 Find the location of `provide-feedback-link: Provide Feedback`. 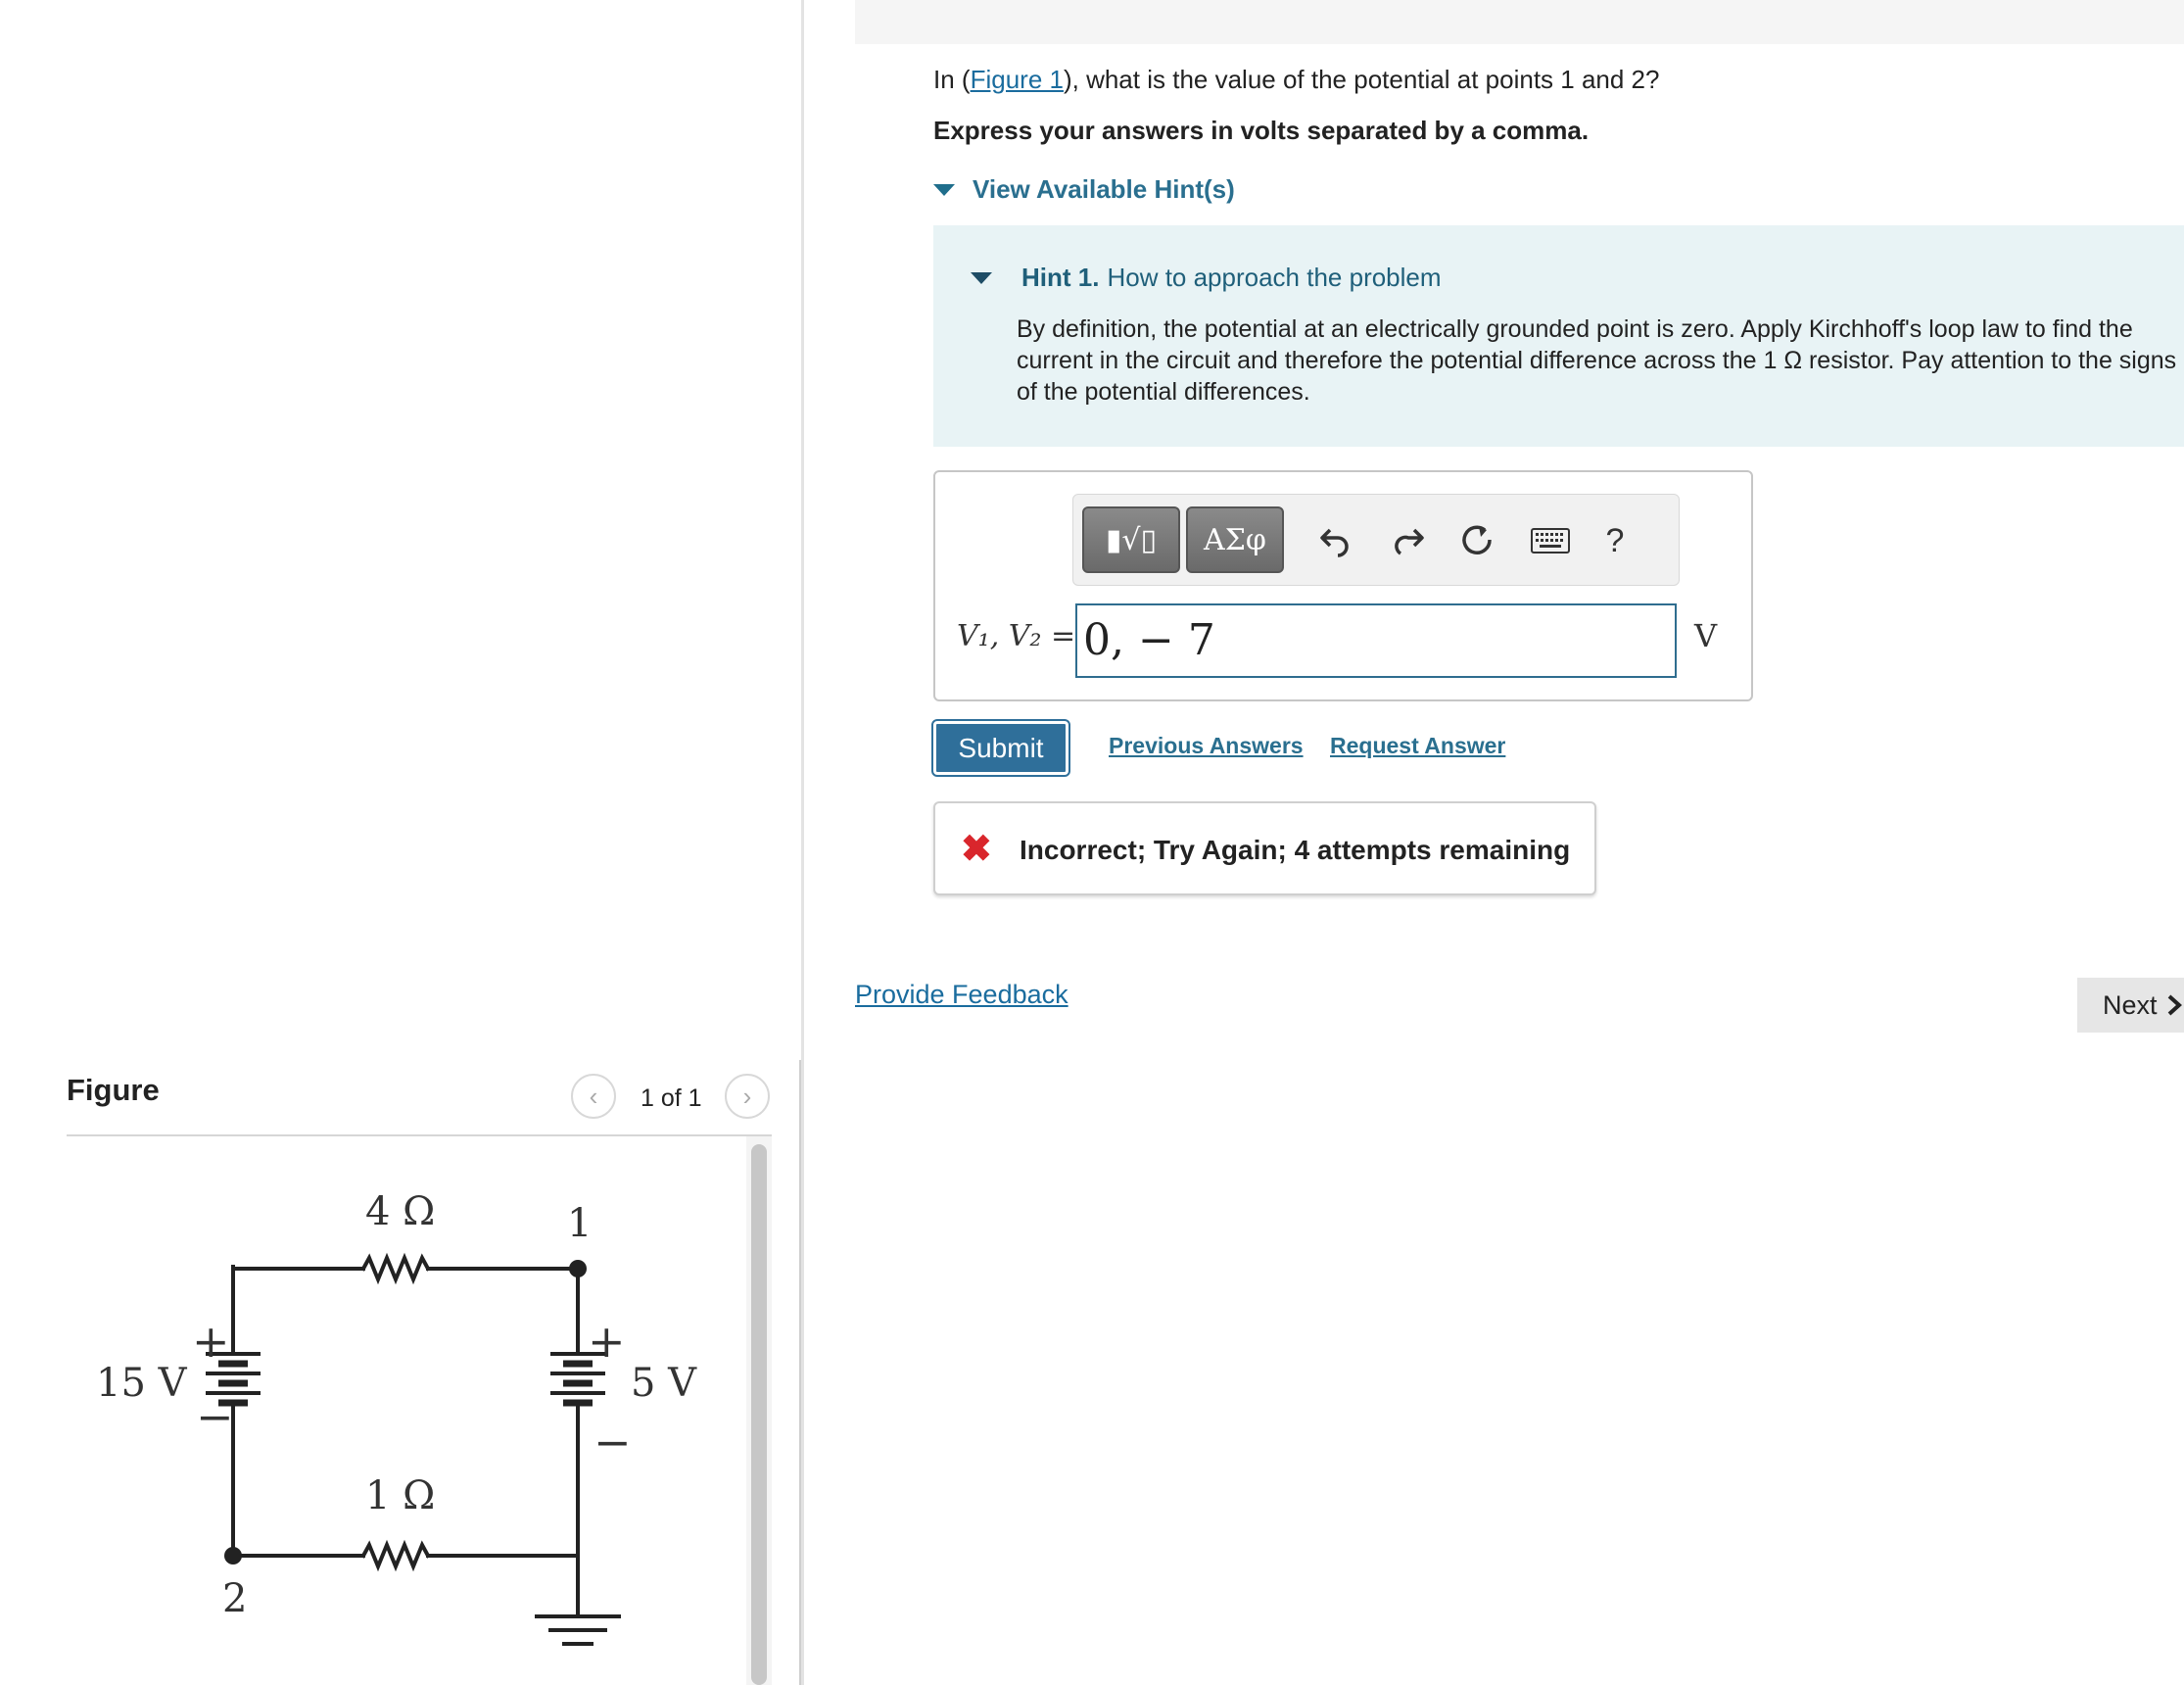

provide-feedback-link: Provide Feedback is located at coordinates (961, 995).